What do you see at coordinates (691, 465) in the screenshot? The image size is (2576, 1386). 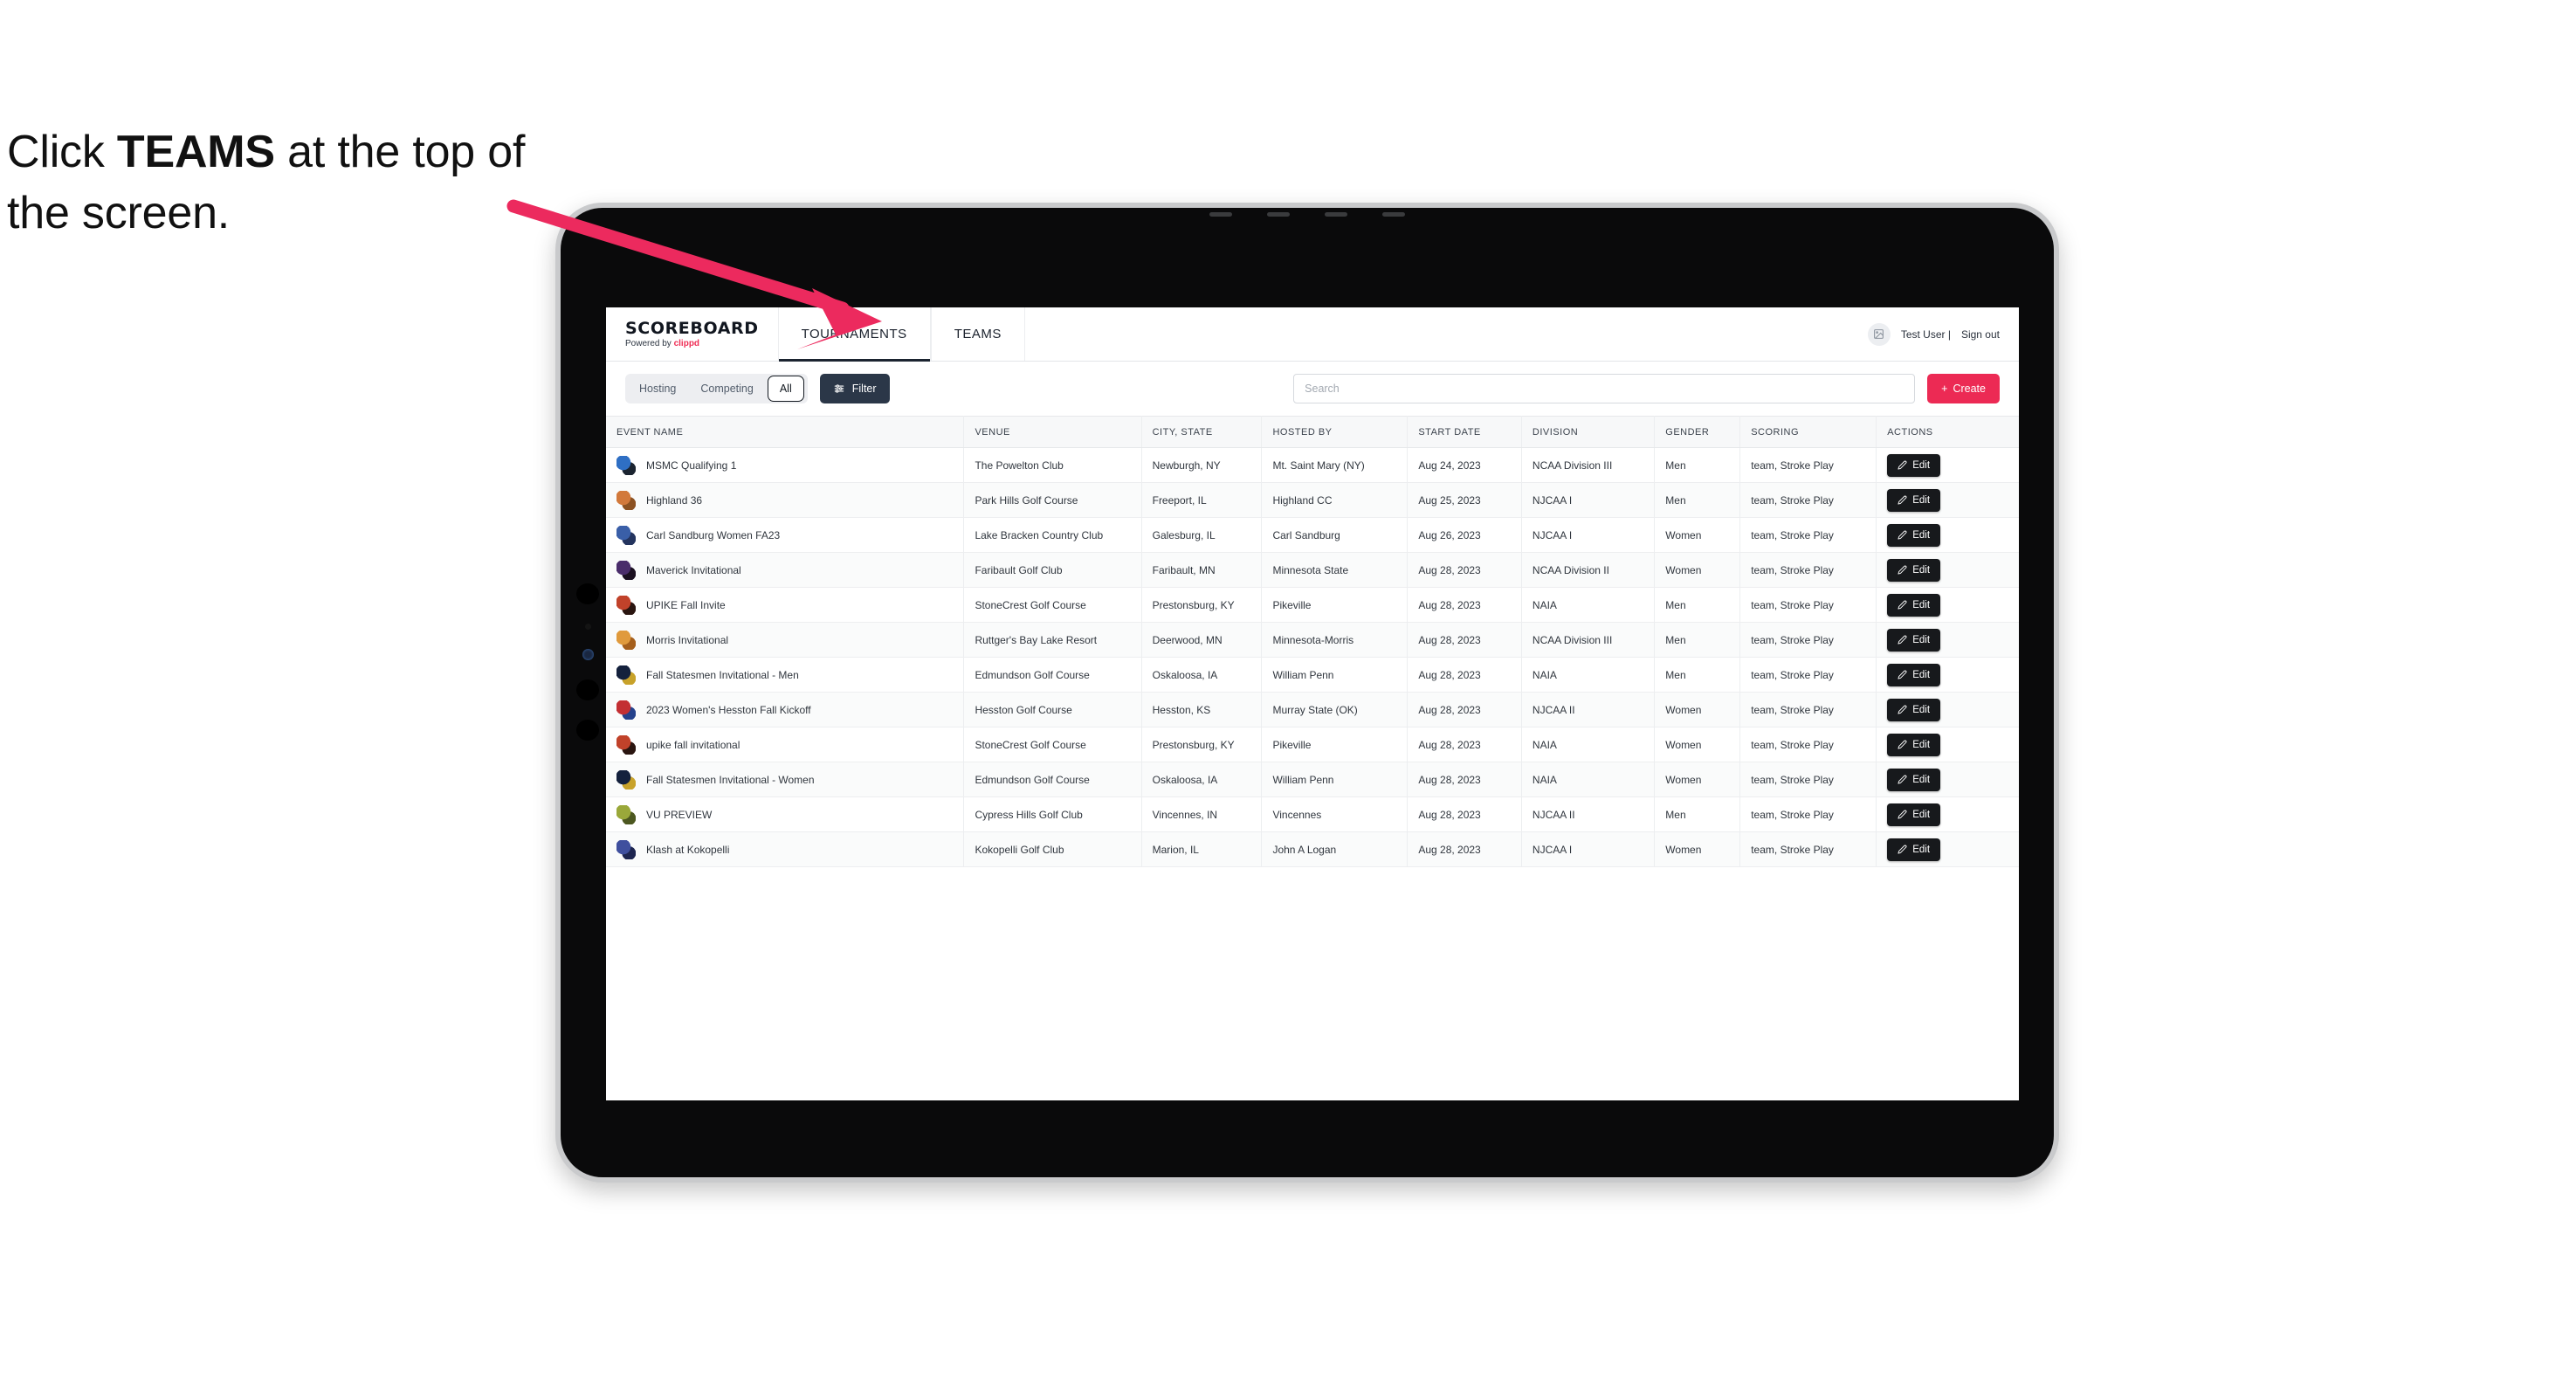 I see `event-name-label: MSMC Qualifying 1` at bounding box center [691, 465].